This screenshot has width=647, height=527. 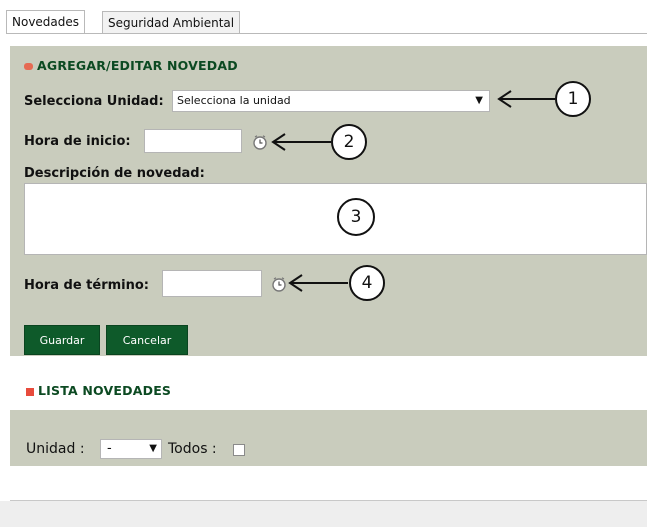 I want to click on lista-unidad-value: -, so click(x=109, y=448).